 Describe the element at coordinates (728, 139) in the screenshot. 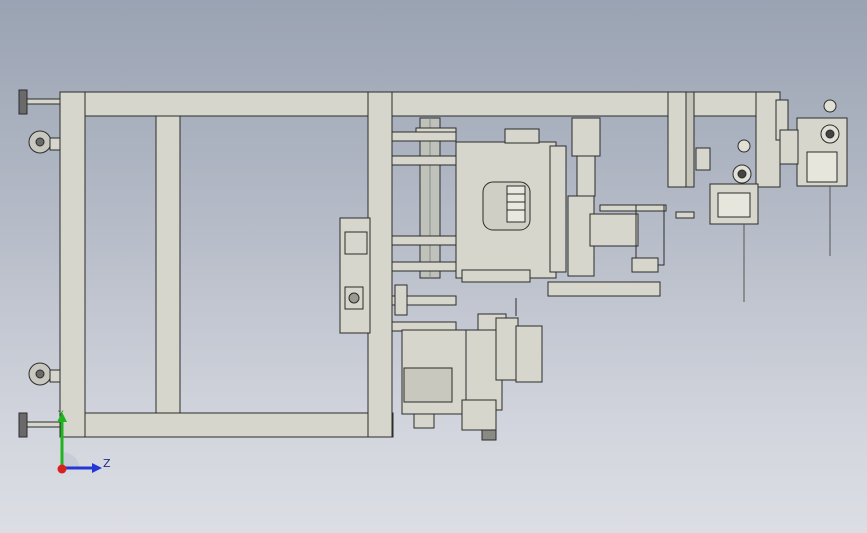

I see `upper-rail-extension` at that location.